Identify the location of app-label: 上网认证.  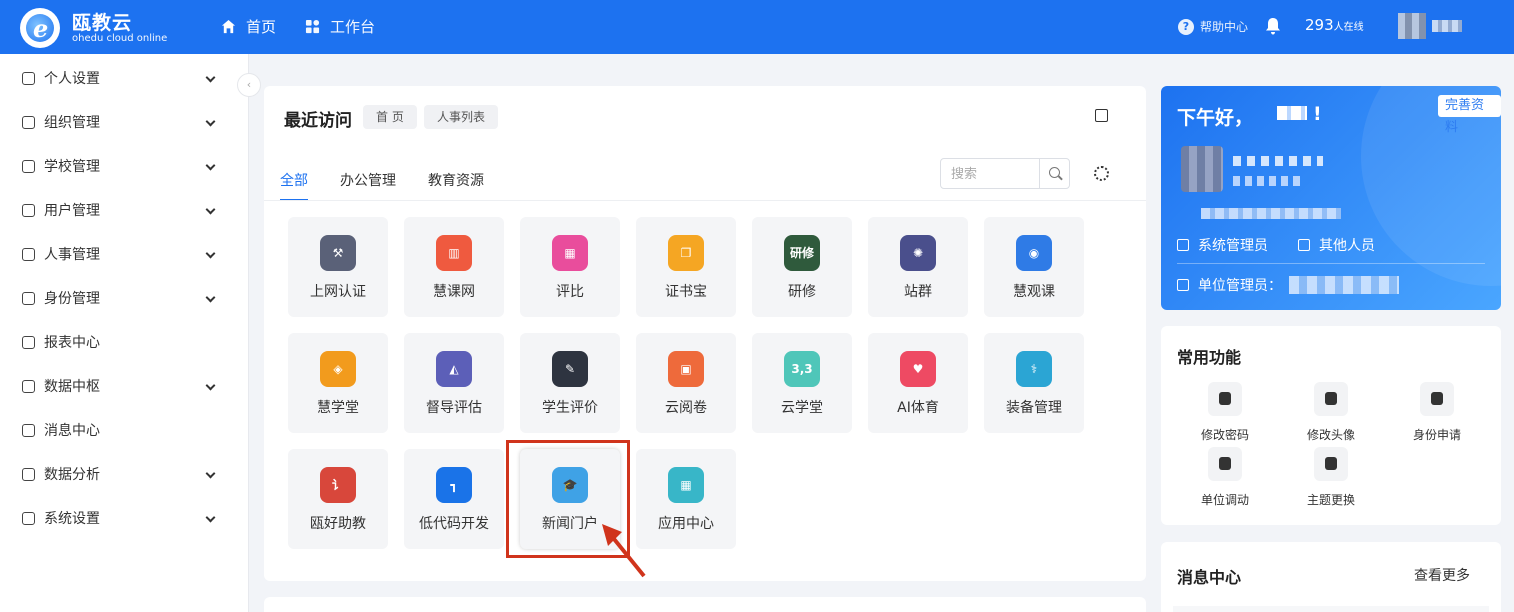
(338, 292).